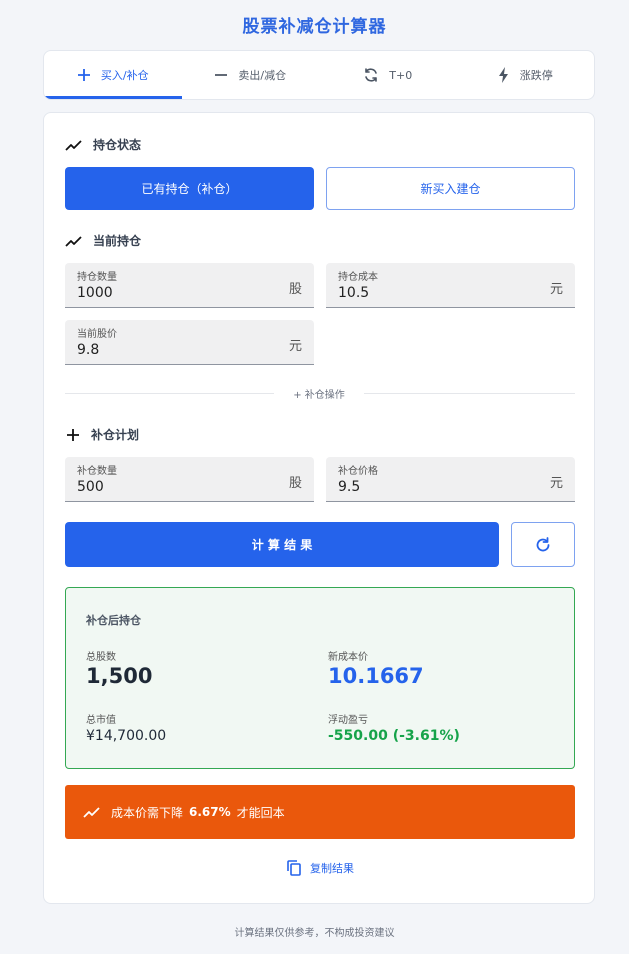 The height and width of the screenshot is (954, 629). I want to click on tab-sell-label: 卖出/减仓, so click(262, 75).